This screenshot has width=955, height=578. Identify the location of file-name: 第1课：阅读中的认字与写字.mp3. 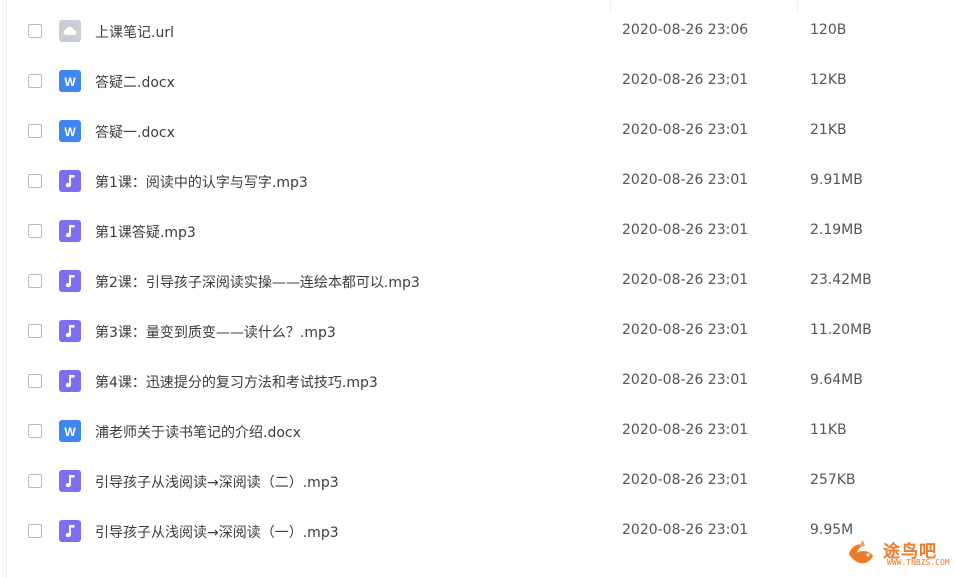
(201, 182).